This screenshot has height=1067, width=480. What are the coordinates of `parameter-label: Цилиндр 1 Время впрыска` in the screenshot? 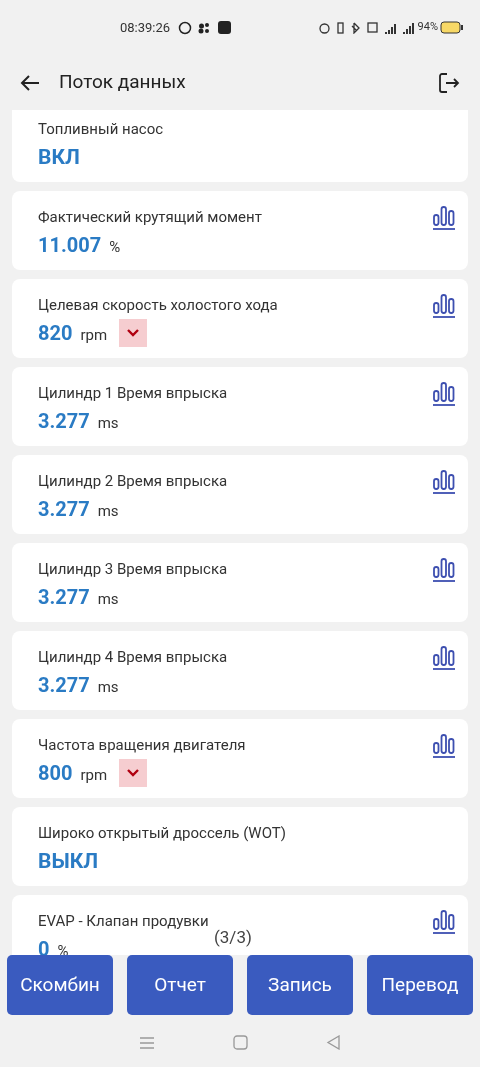 It's located at (133, 393).